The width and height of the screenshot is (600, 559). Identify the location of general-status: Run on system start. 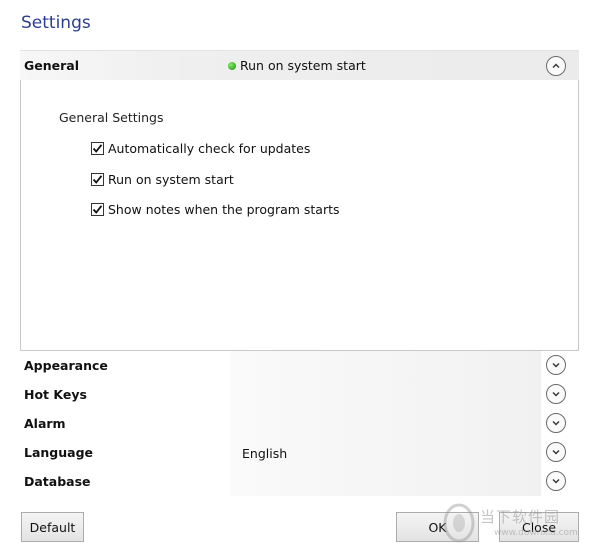
(297, 65).